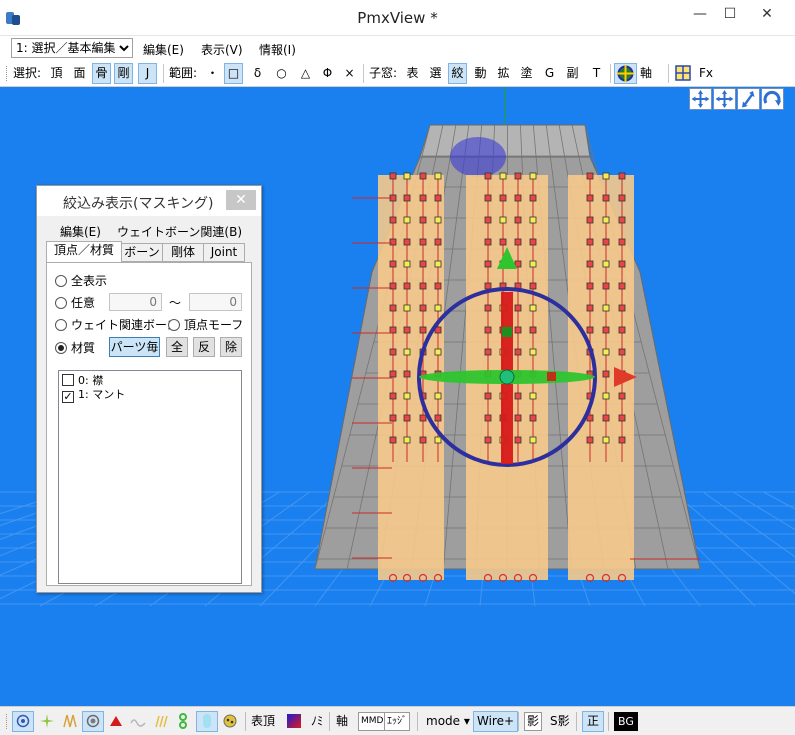 The height and width of the screenshot is (735, 795). I want to click on fur-toggle, so click(70, 721).